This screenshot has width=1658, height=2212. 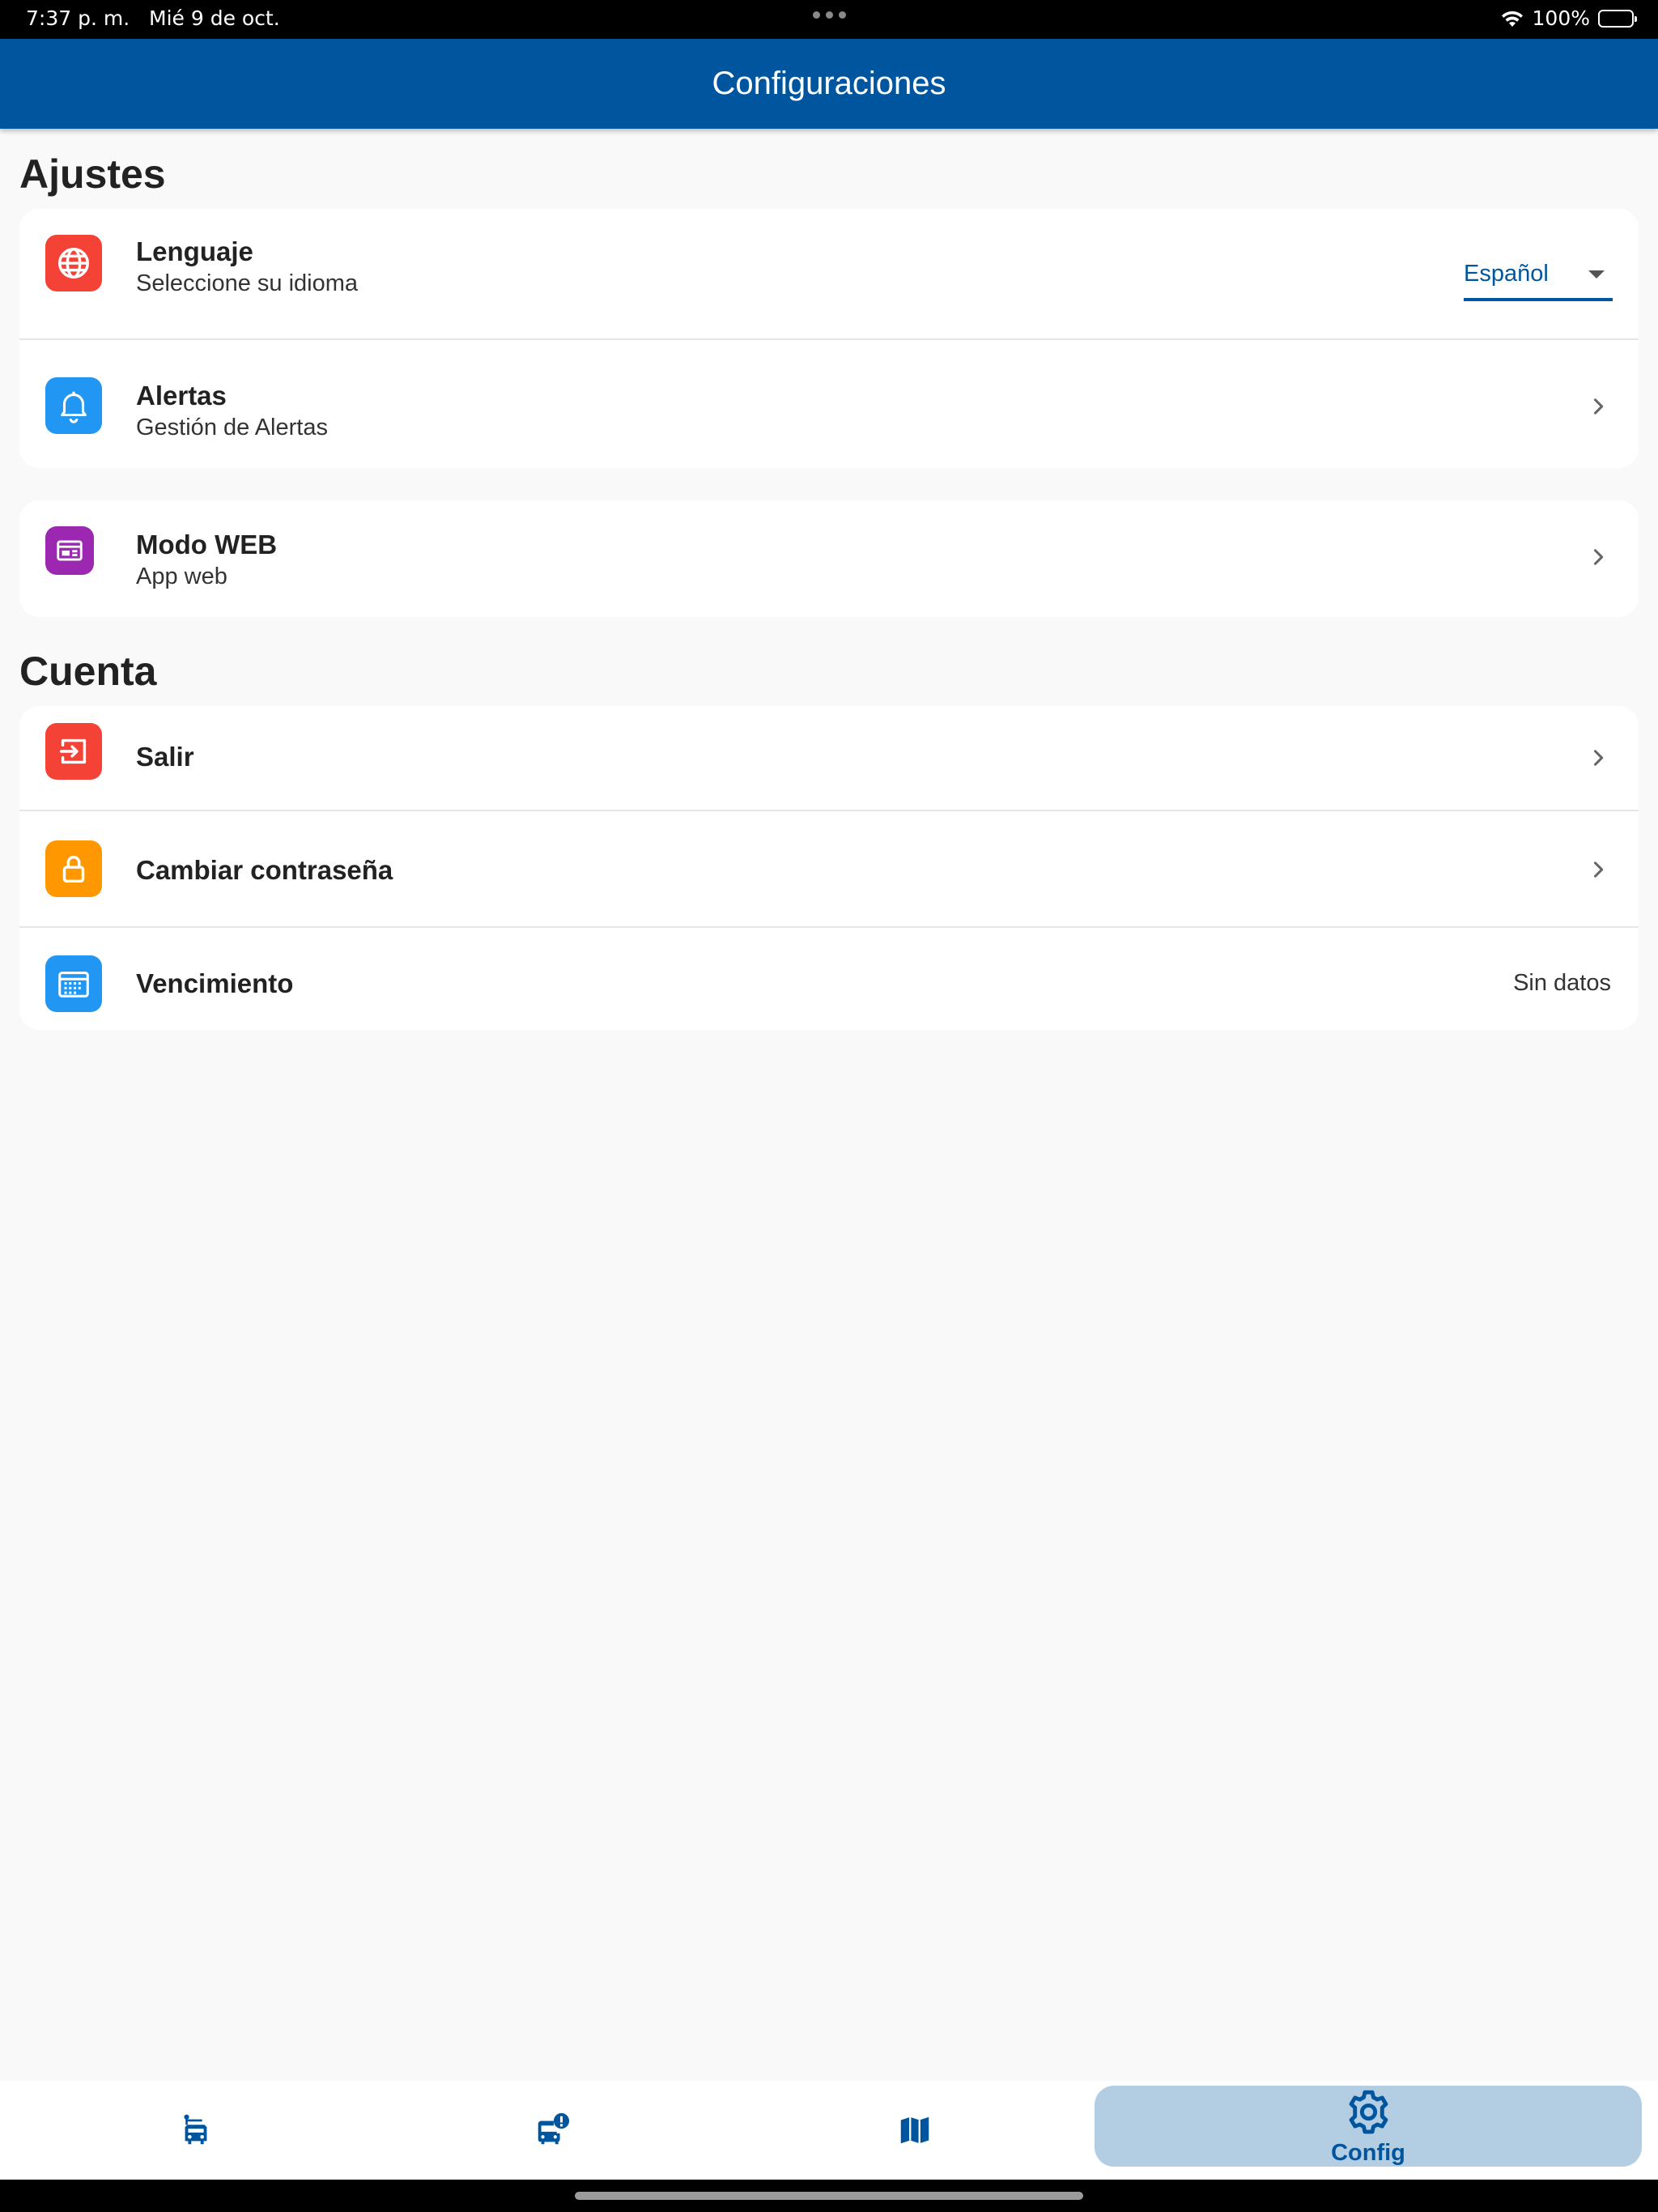 What do you see at coordinates (73, 752) in the screenshot?
I see `logout-icon` at bounding box center [73, 752].